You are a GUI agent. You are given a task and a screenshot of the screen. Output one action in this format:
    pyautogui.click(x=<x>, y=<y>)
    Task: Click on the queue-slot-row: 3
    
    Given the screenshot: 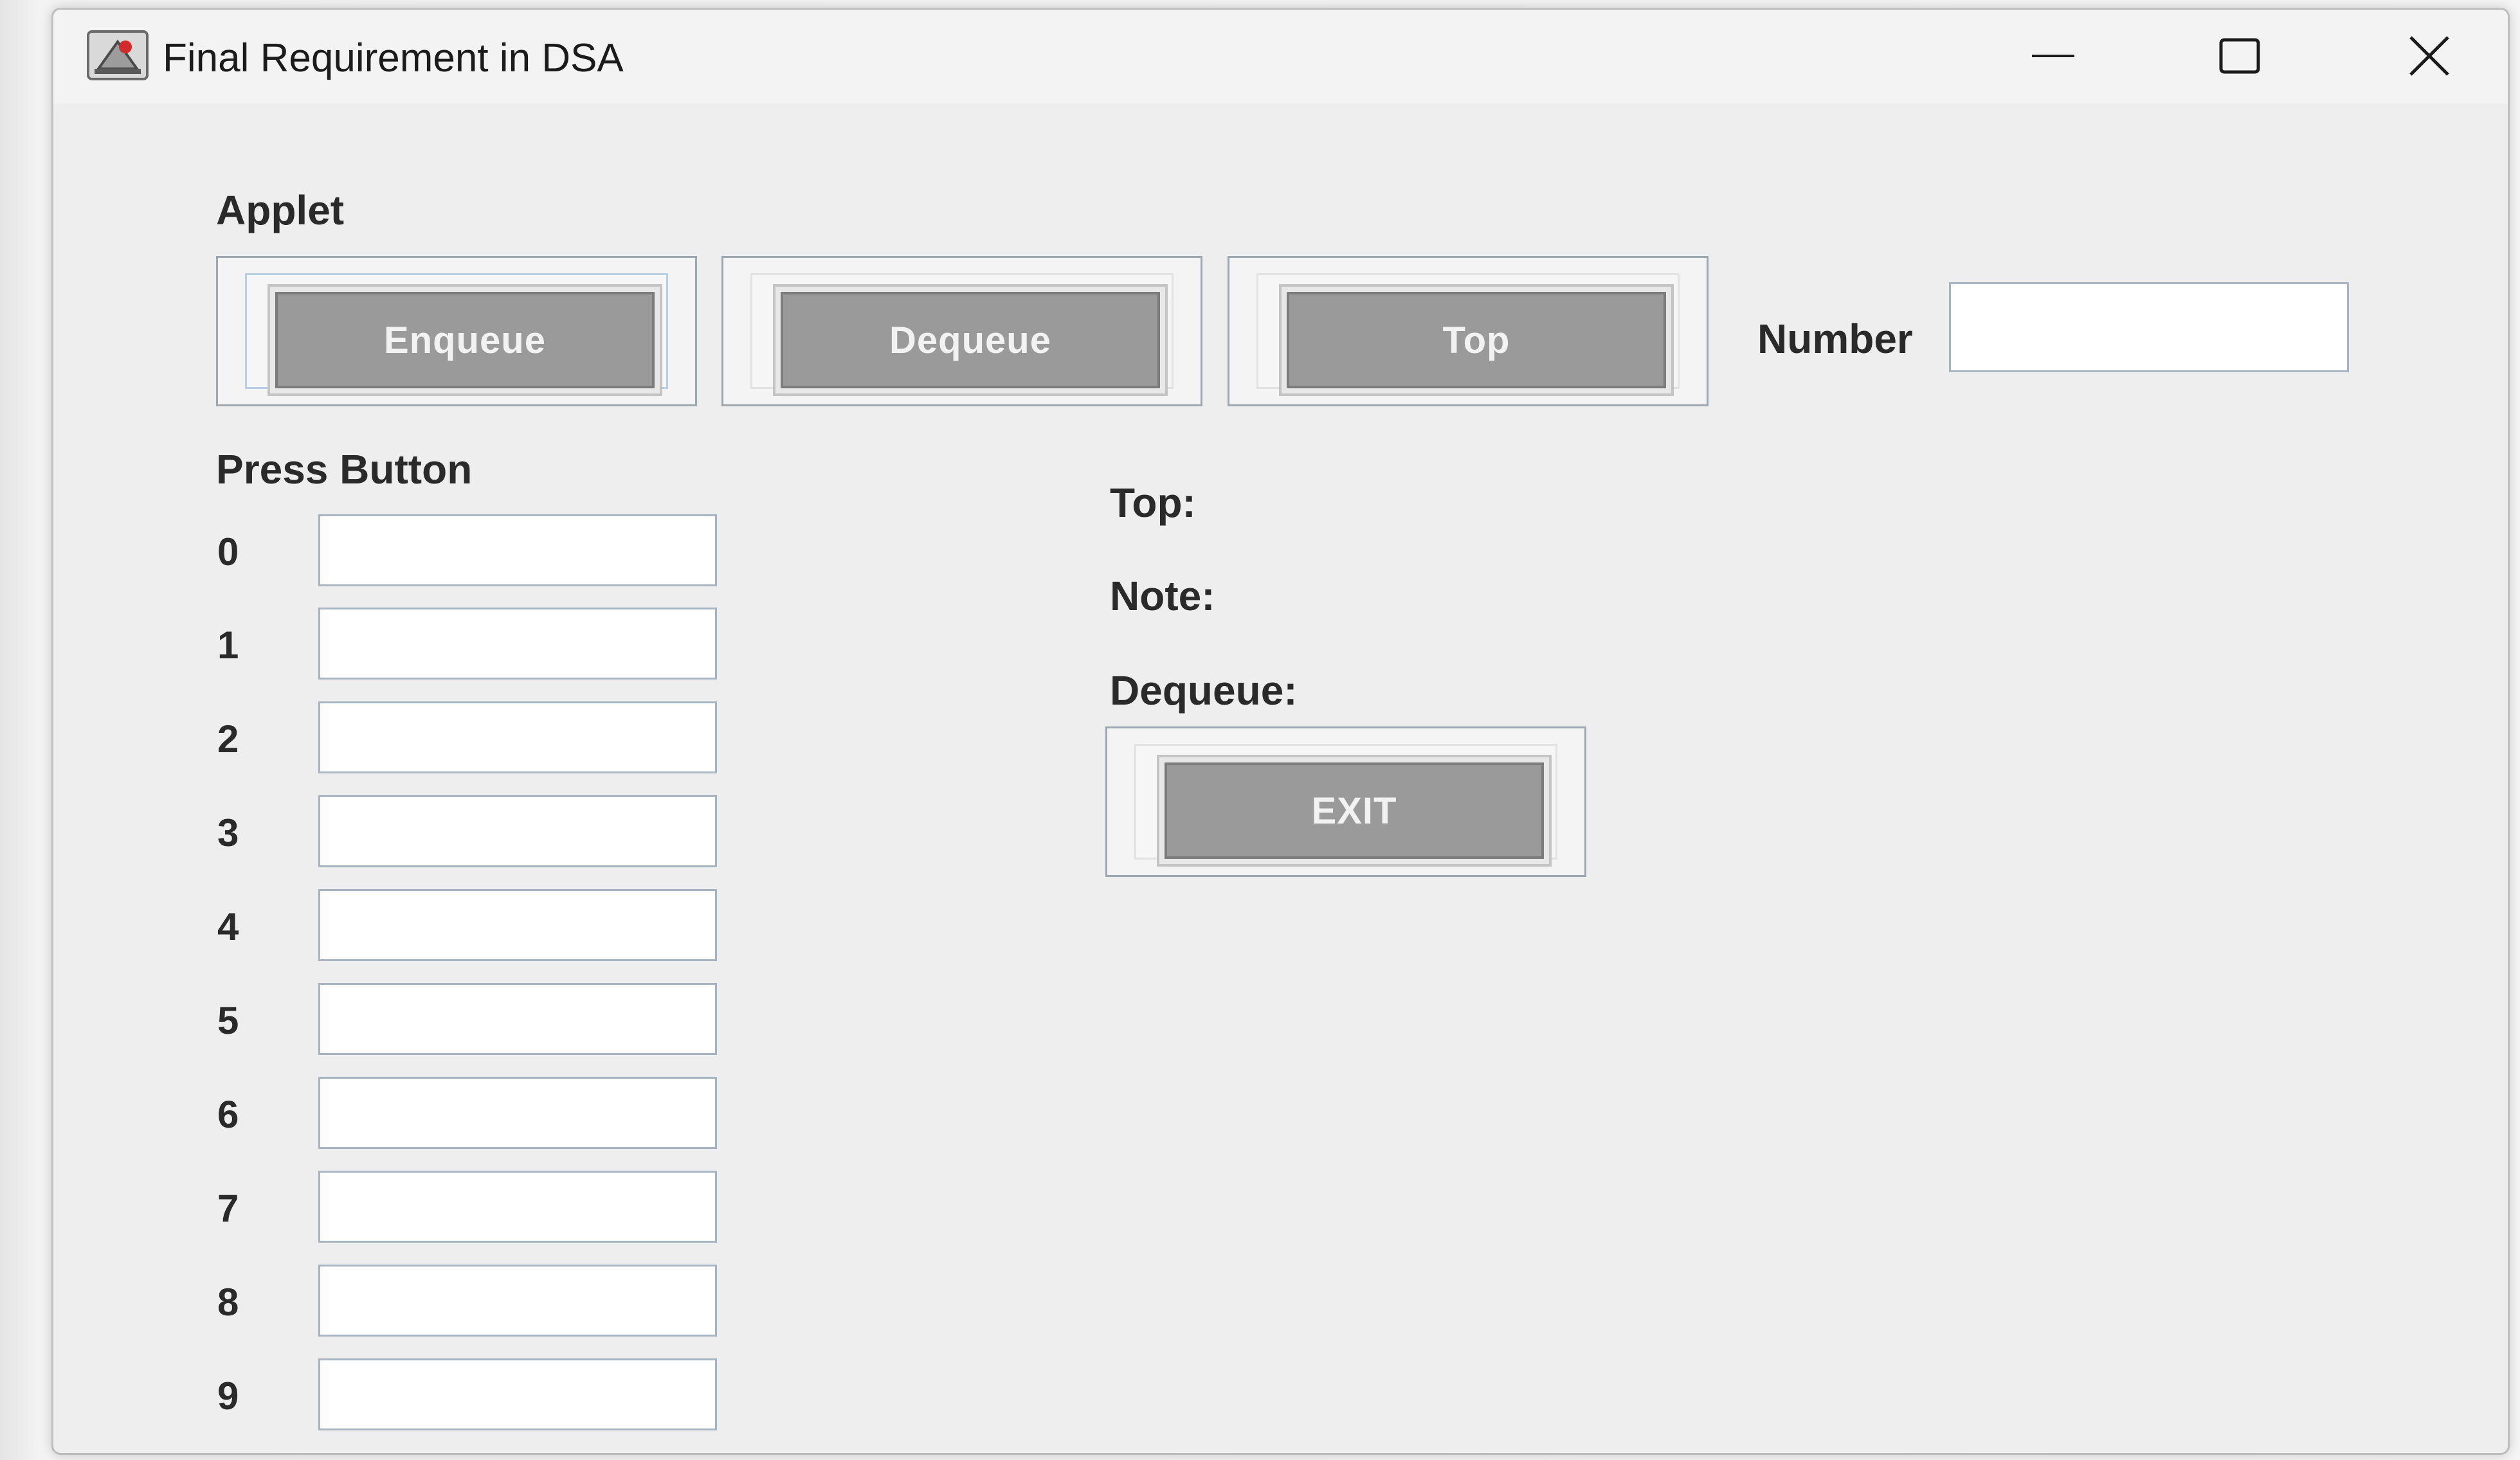 What is the action you would take?
    pyautogui.click(x=407, y=834)
    